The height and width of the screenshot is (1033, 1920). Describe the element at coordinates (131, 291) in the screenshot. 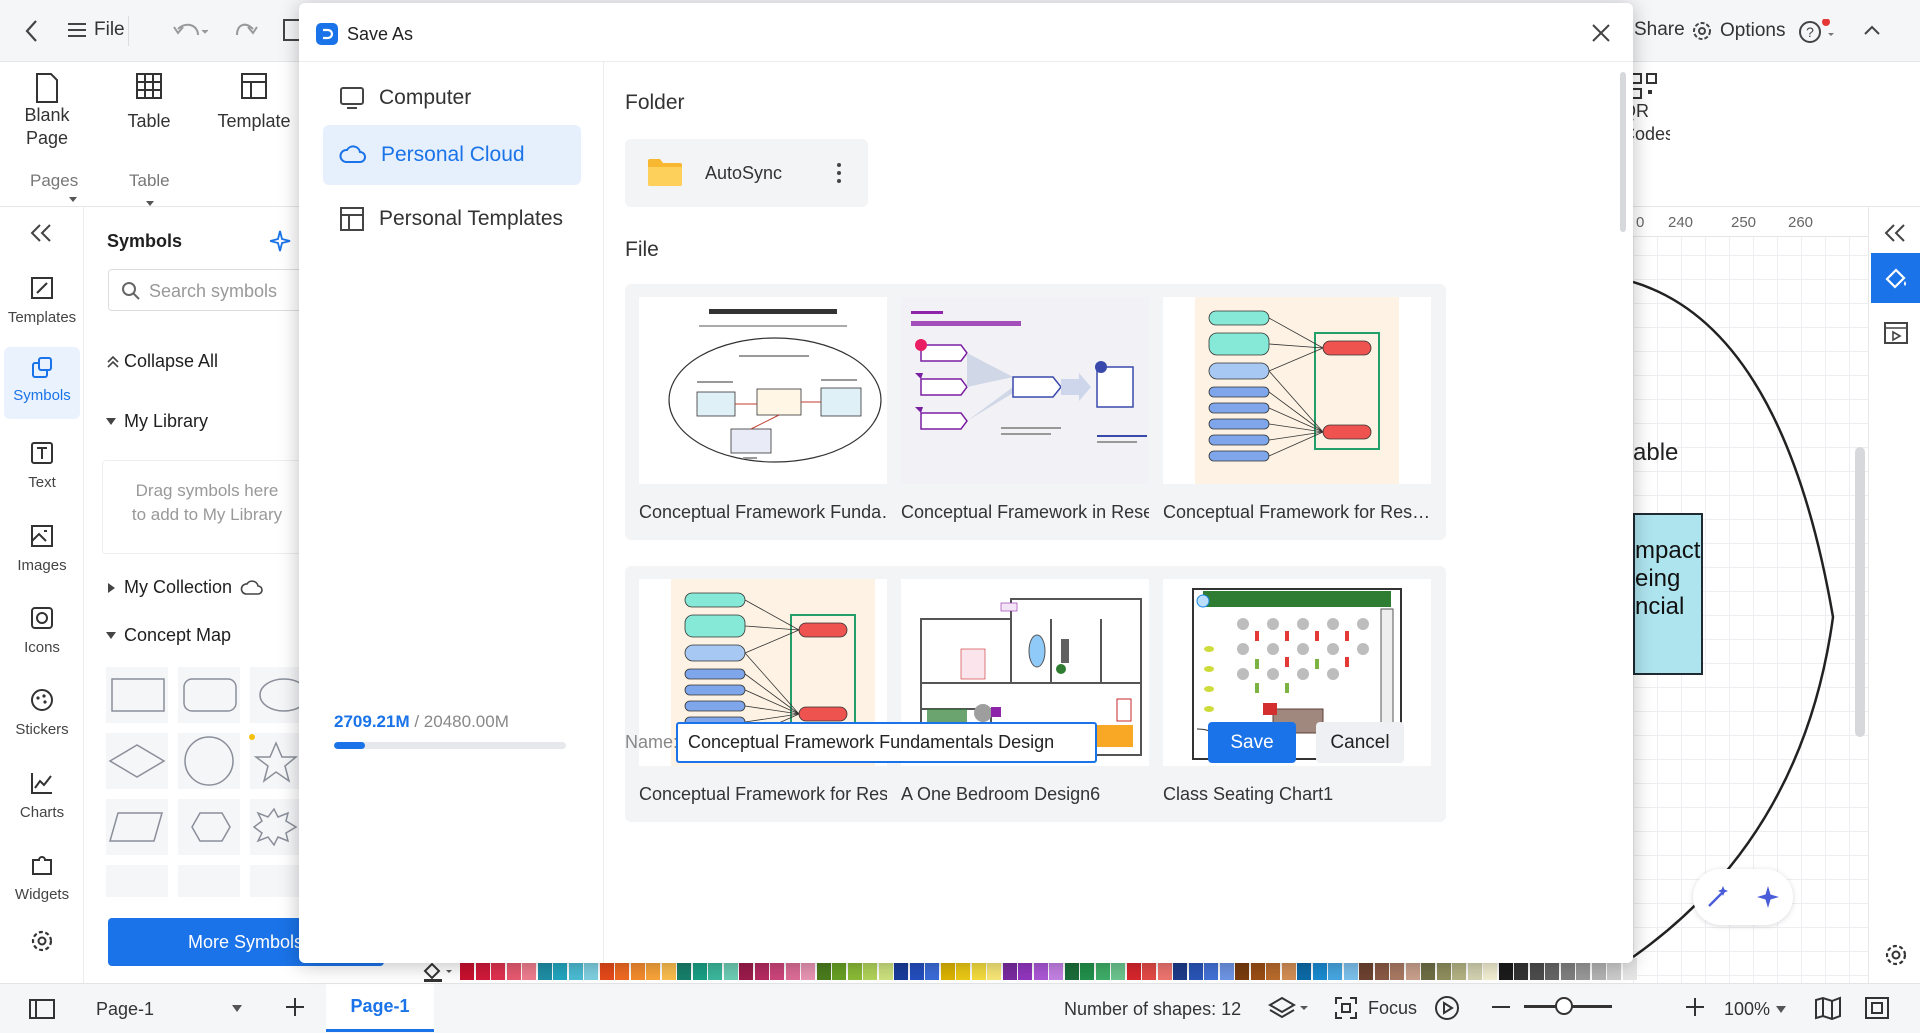

I see `search-icon` at that location.